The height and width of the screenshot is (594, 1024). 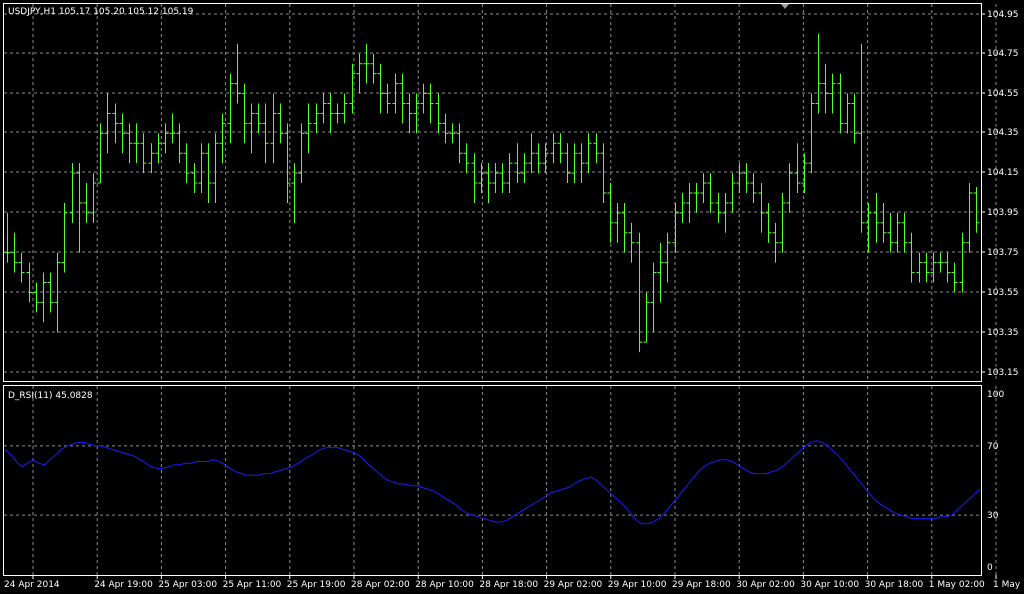 What do you see at coordinates (1008, 585) in the screenshot?
I see `time-tick-label: 1 May 10:00` at bounding box center [1008, 585].